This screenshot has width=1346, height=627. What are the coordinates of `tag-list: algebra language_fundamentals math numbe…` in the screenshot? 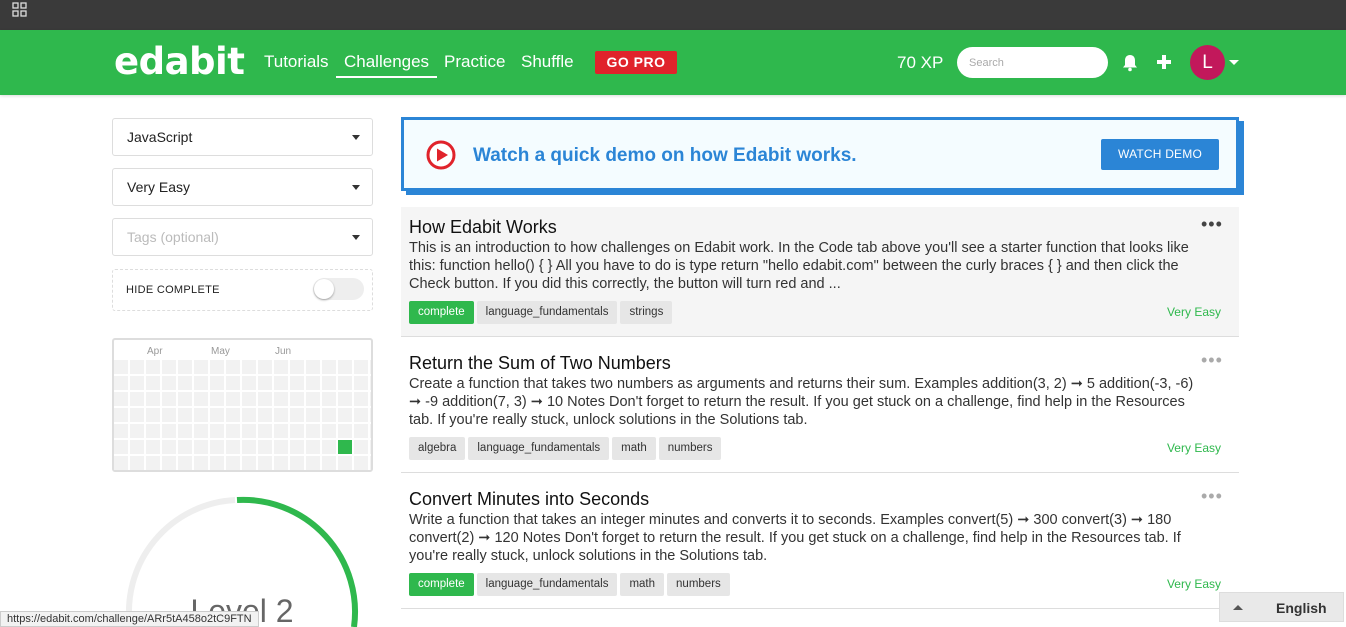 It's located at (565, 448).